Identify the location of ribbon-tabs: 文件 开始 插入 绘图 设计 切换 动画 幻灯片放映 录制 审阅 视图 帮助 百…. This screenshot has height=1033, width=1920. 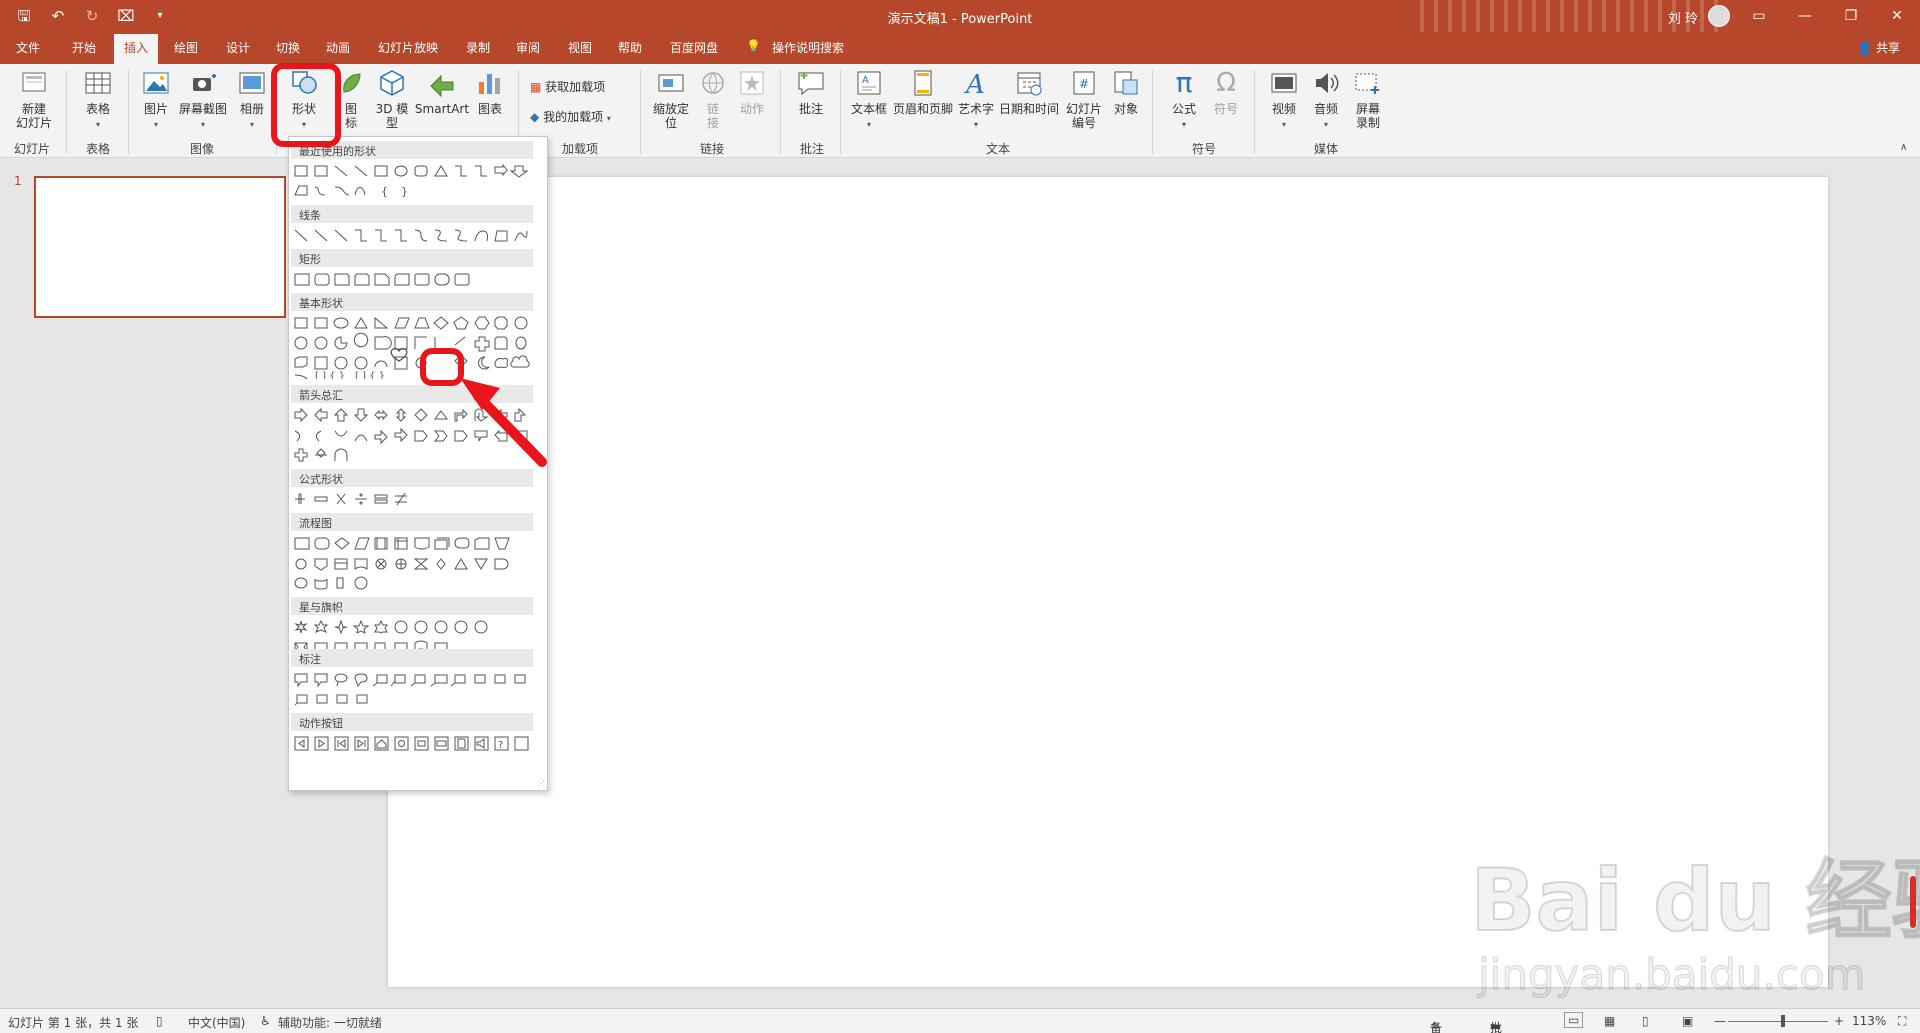
(960, 48).